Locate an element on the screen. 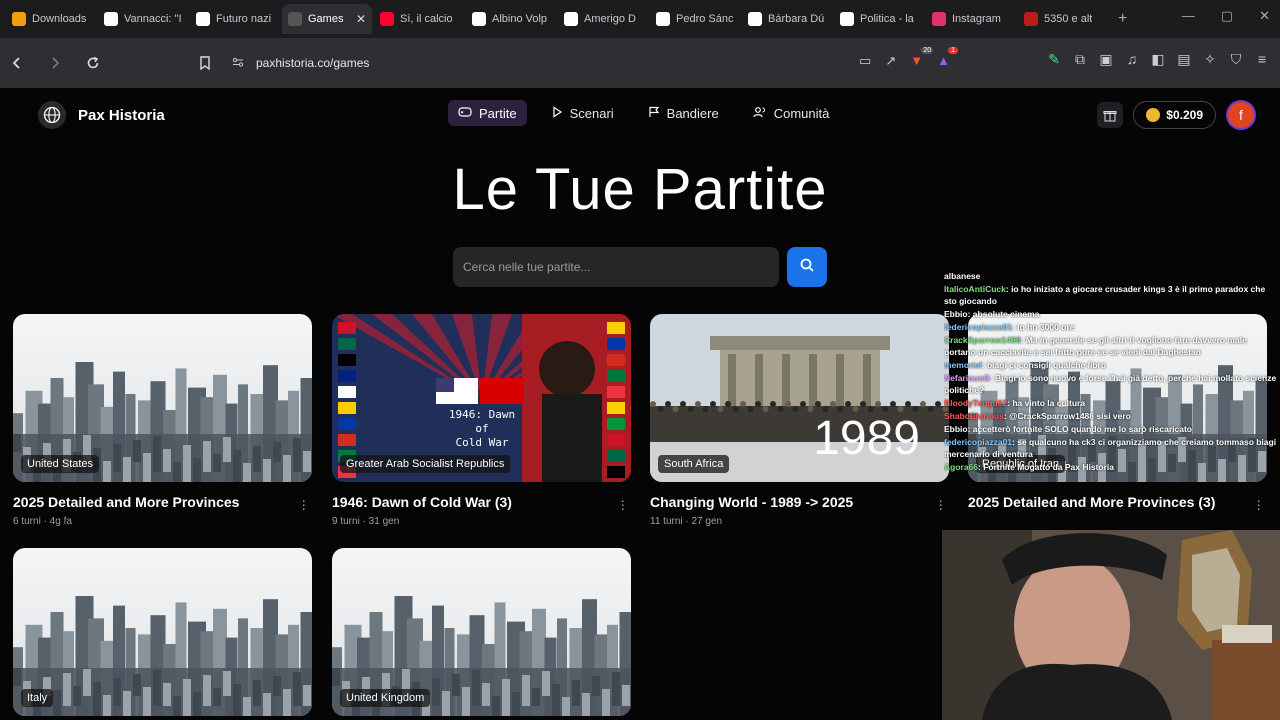 The width and height of the screenshot is (1280, 720). alert-badge: 1 is located at coordinates (953, 50).